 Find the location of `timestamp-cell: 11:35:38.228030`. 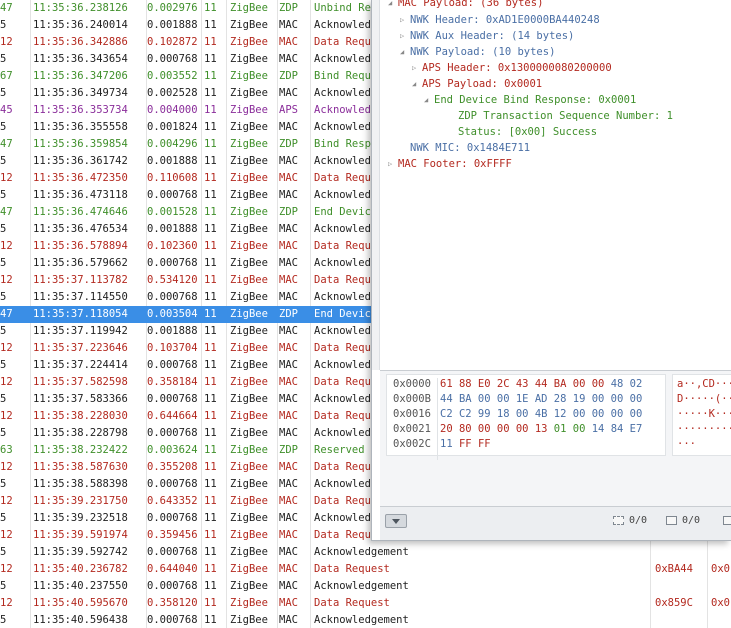

timestamp-cell: 11:35:38.228030 is located at coordinates (80, 416).